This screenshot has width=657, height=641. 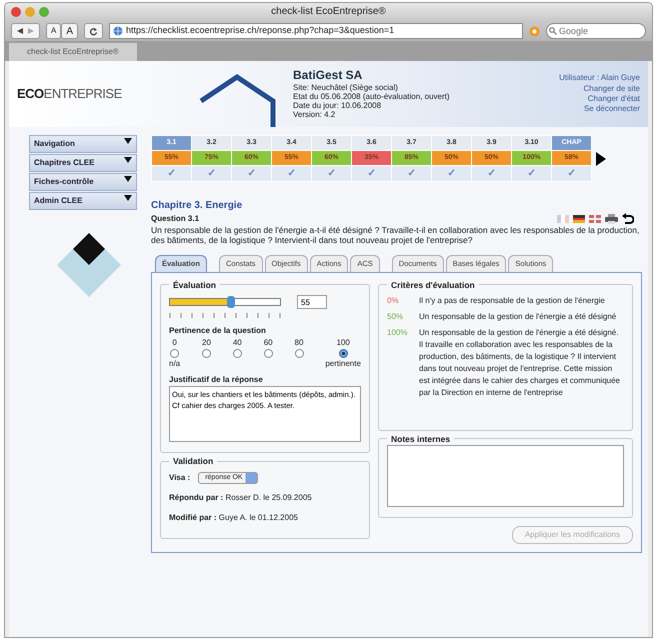 What do you see at coordinates (599, 89) in the screenshot?
I see `header-link: Changer de site` at bounding box center [599, 89].